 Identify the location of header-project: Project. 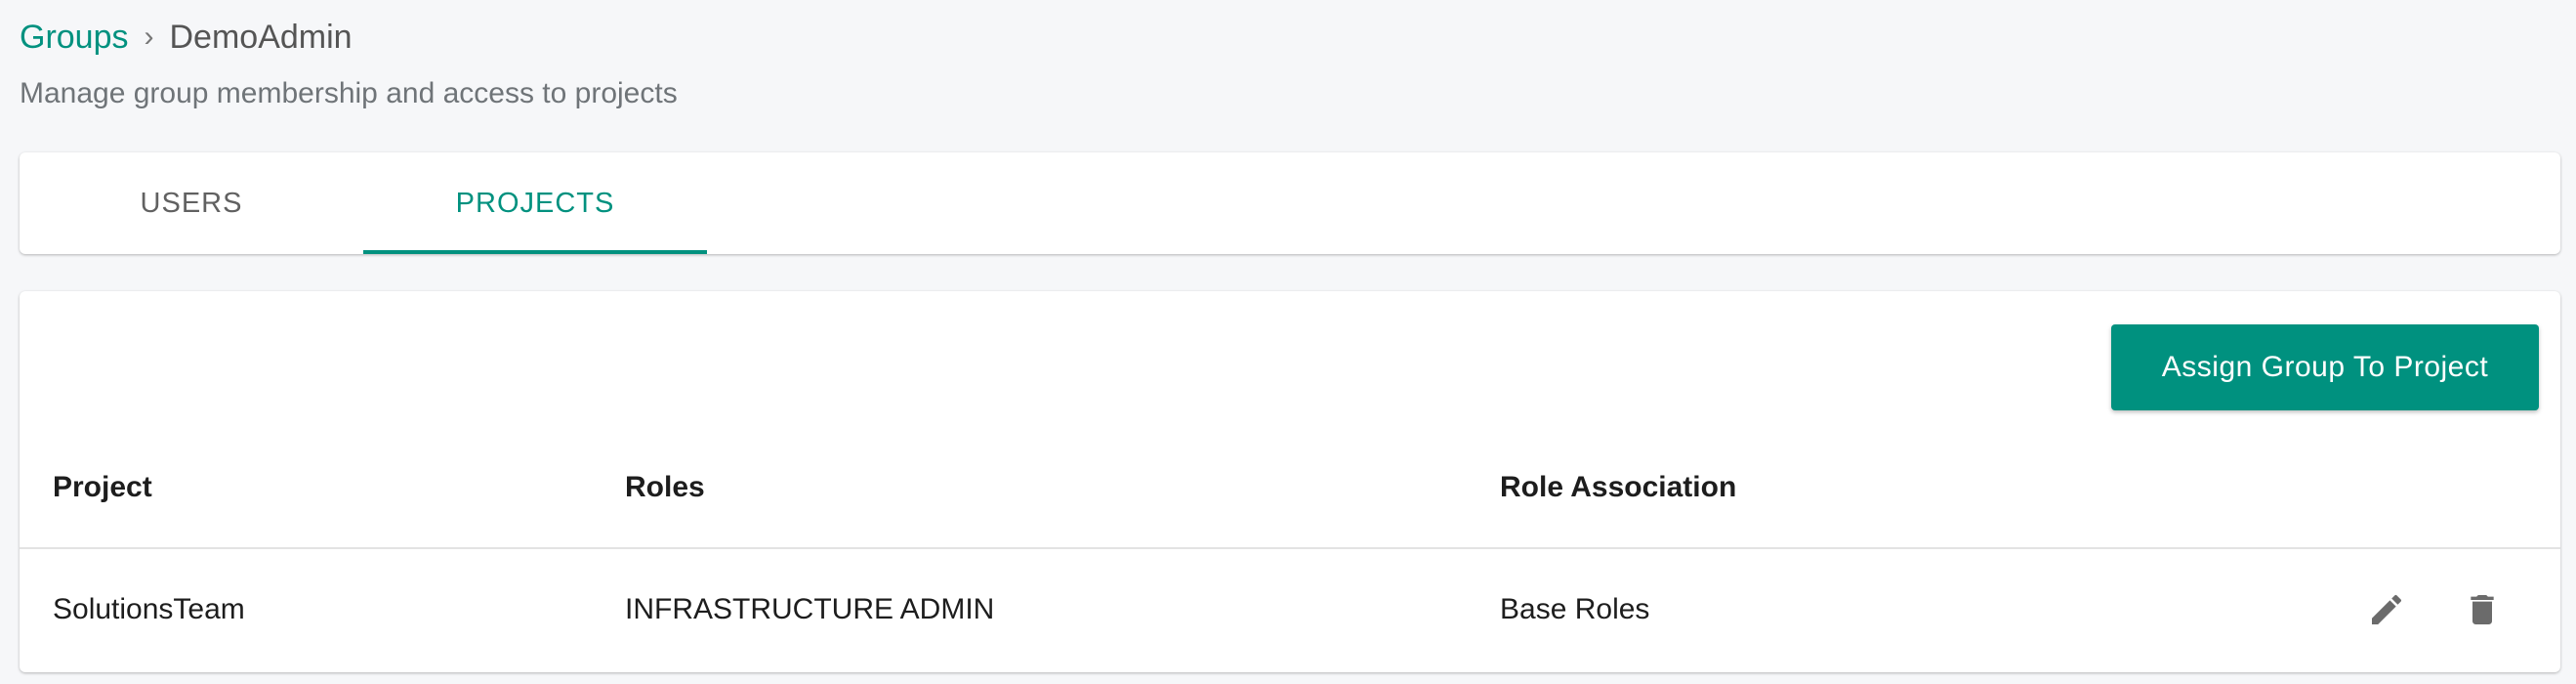
(102, 487).